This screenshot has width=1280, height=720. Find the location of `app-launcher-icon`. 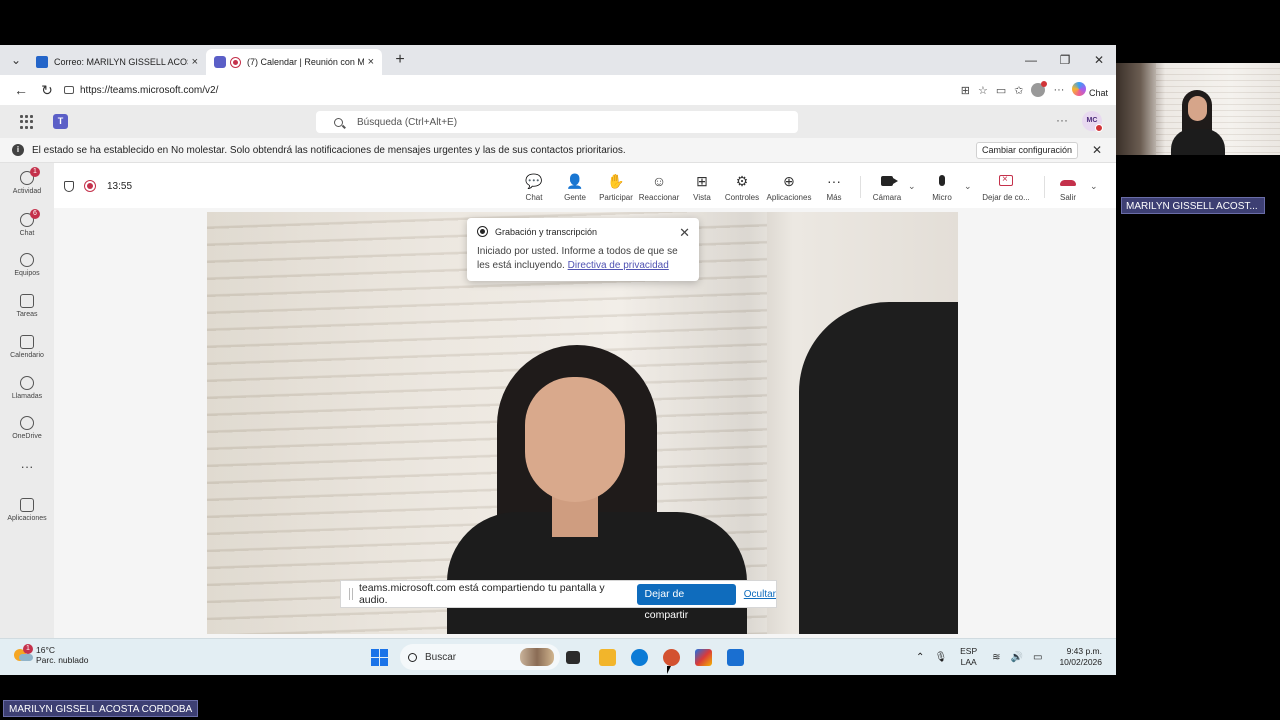

app-launcher-icon is located at coordinates (27, 122).